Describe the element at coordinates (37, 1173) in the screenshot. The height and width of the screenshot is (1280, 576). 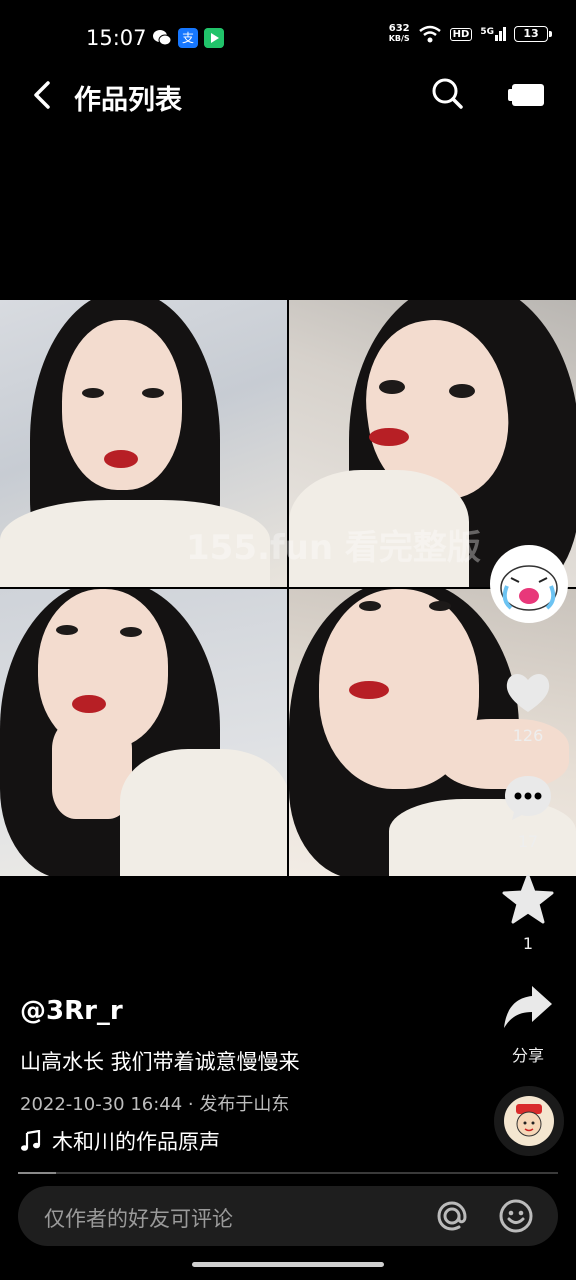
I see `progress-fill` at that location.